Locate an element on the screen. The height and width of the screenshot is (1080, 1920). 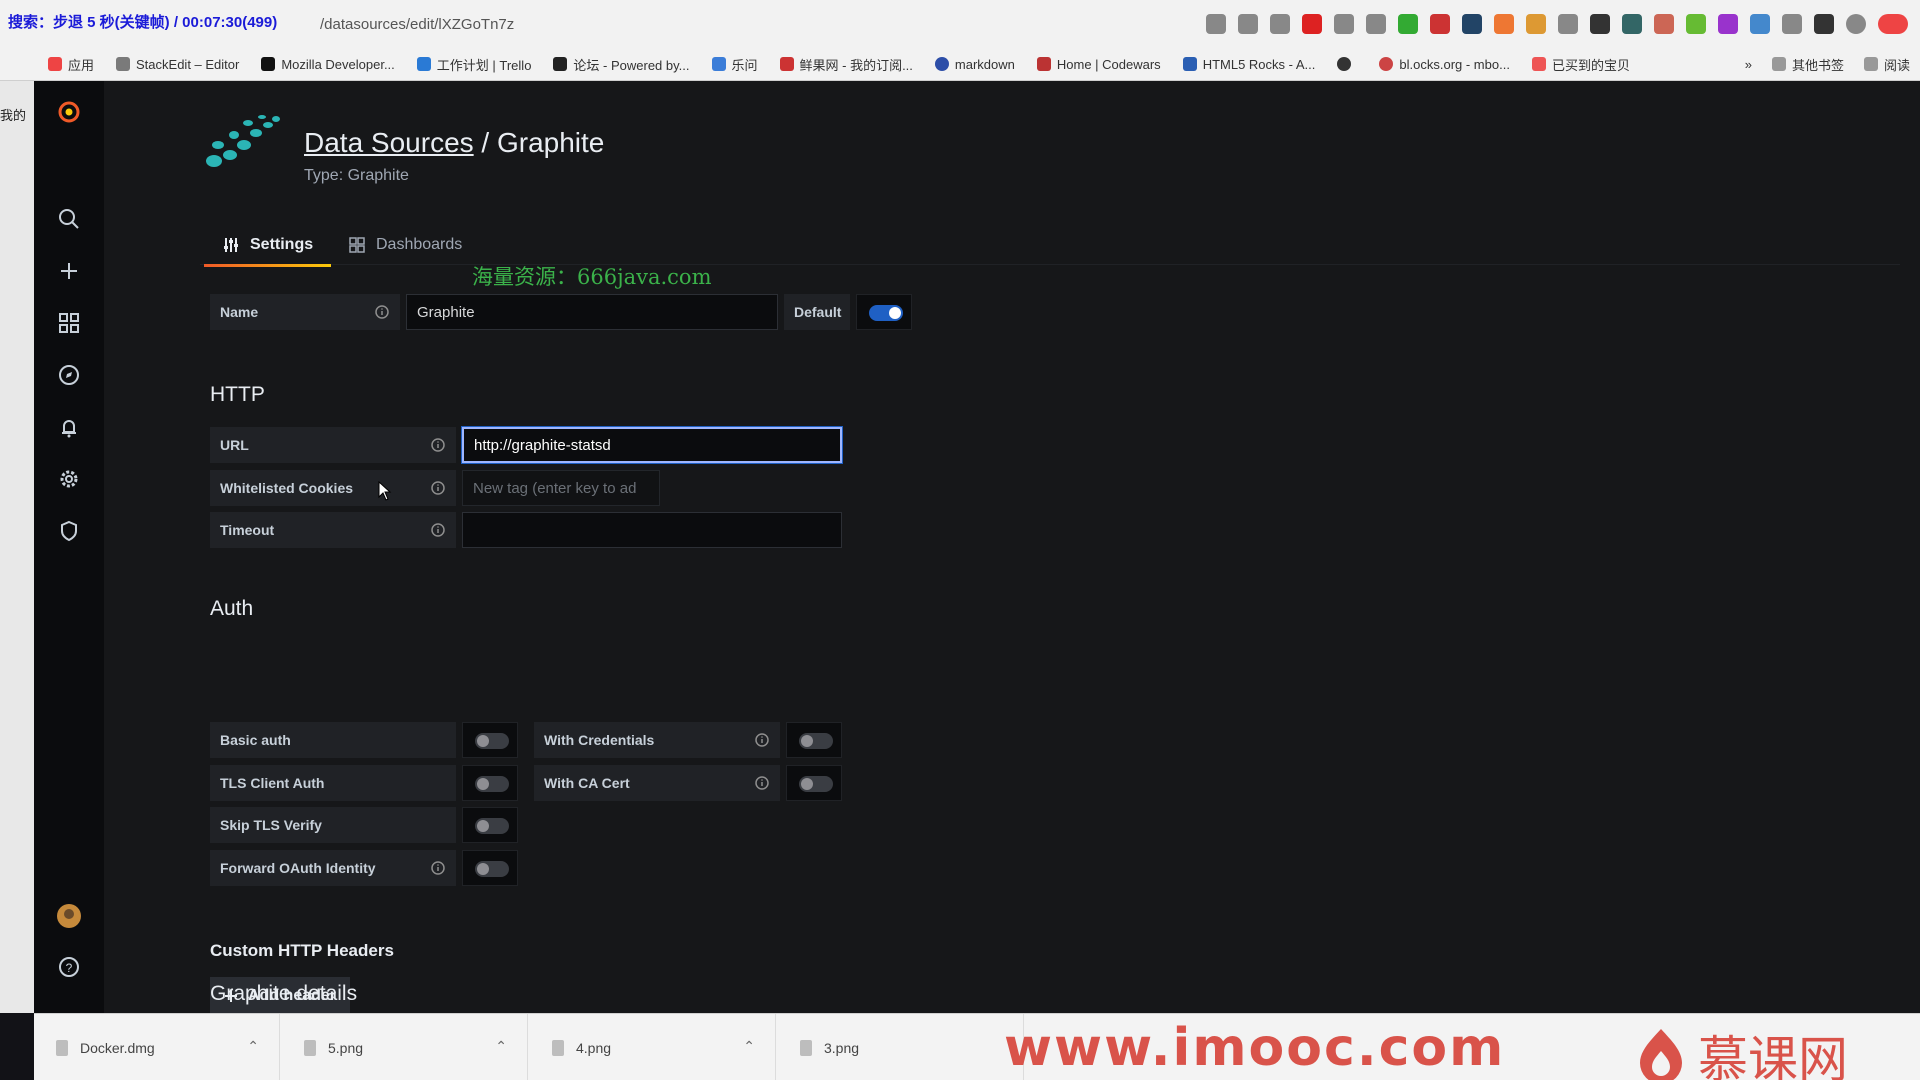
grafana-logo is located at coordinates (69, 112).